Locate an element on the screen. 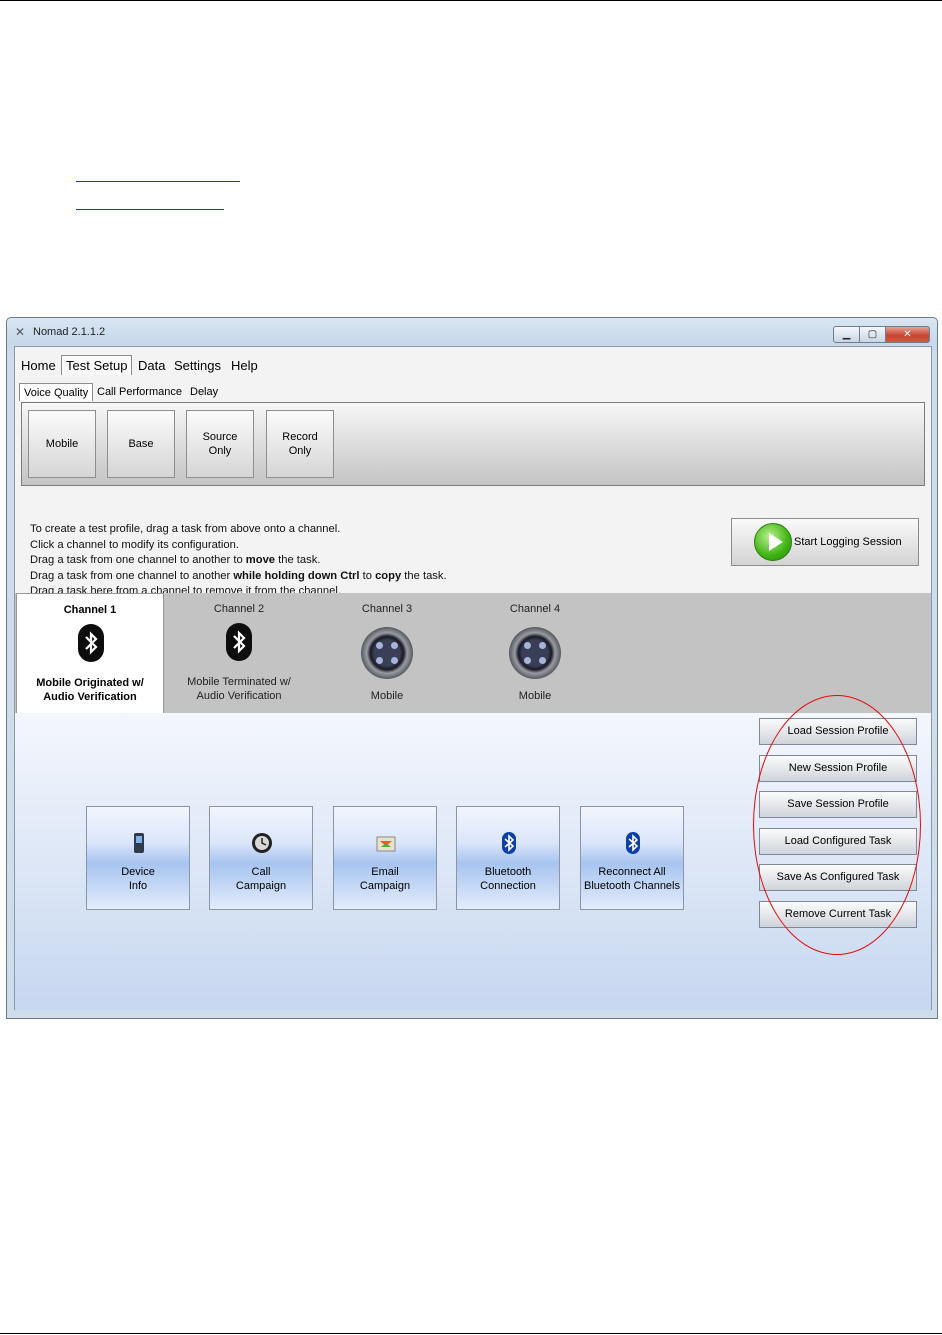  task-call-campaign: Call Campaign is located at coordinates (261, 858).